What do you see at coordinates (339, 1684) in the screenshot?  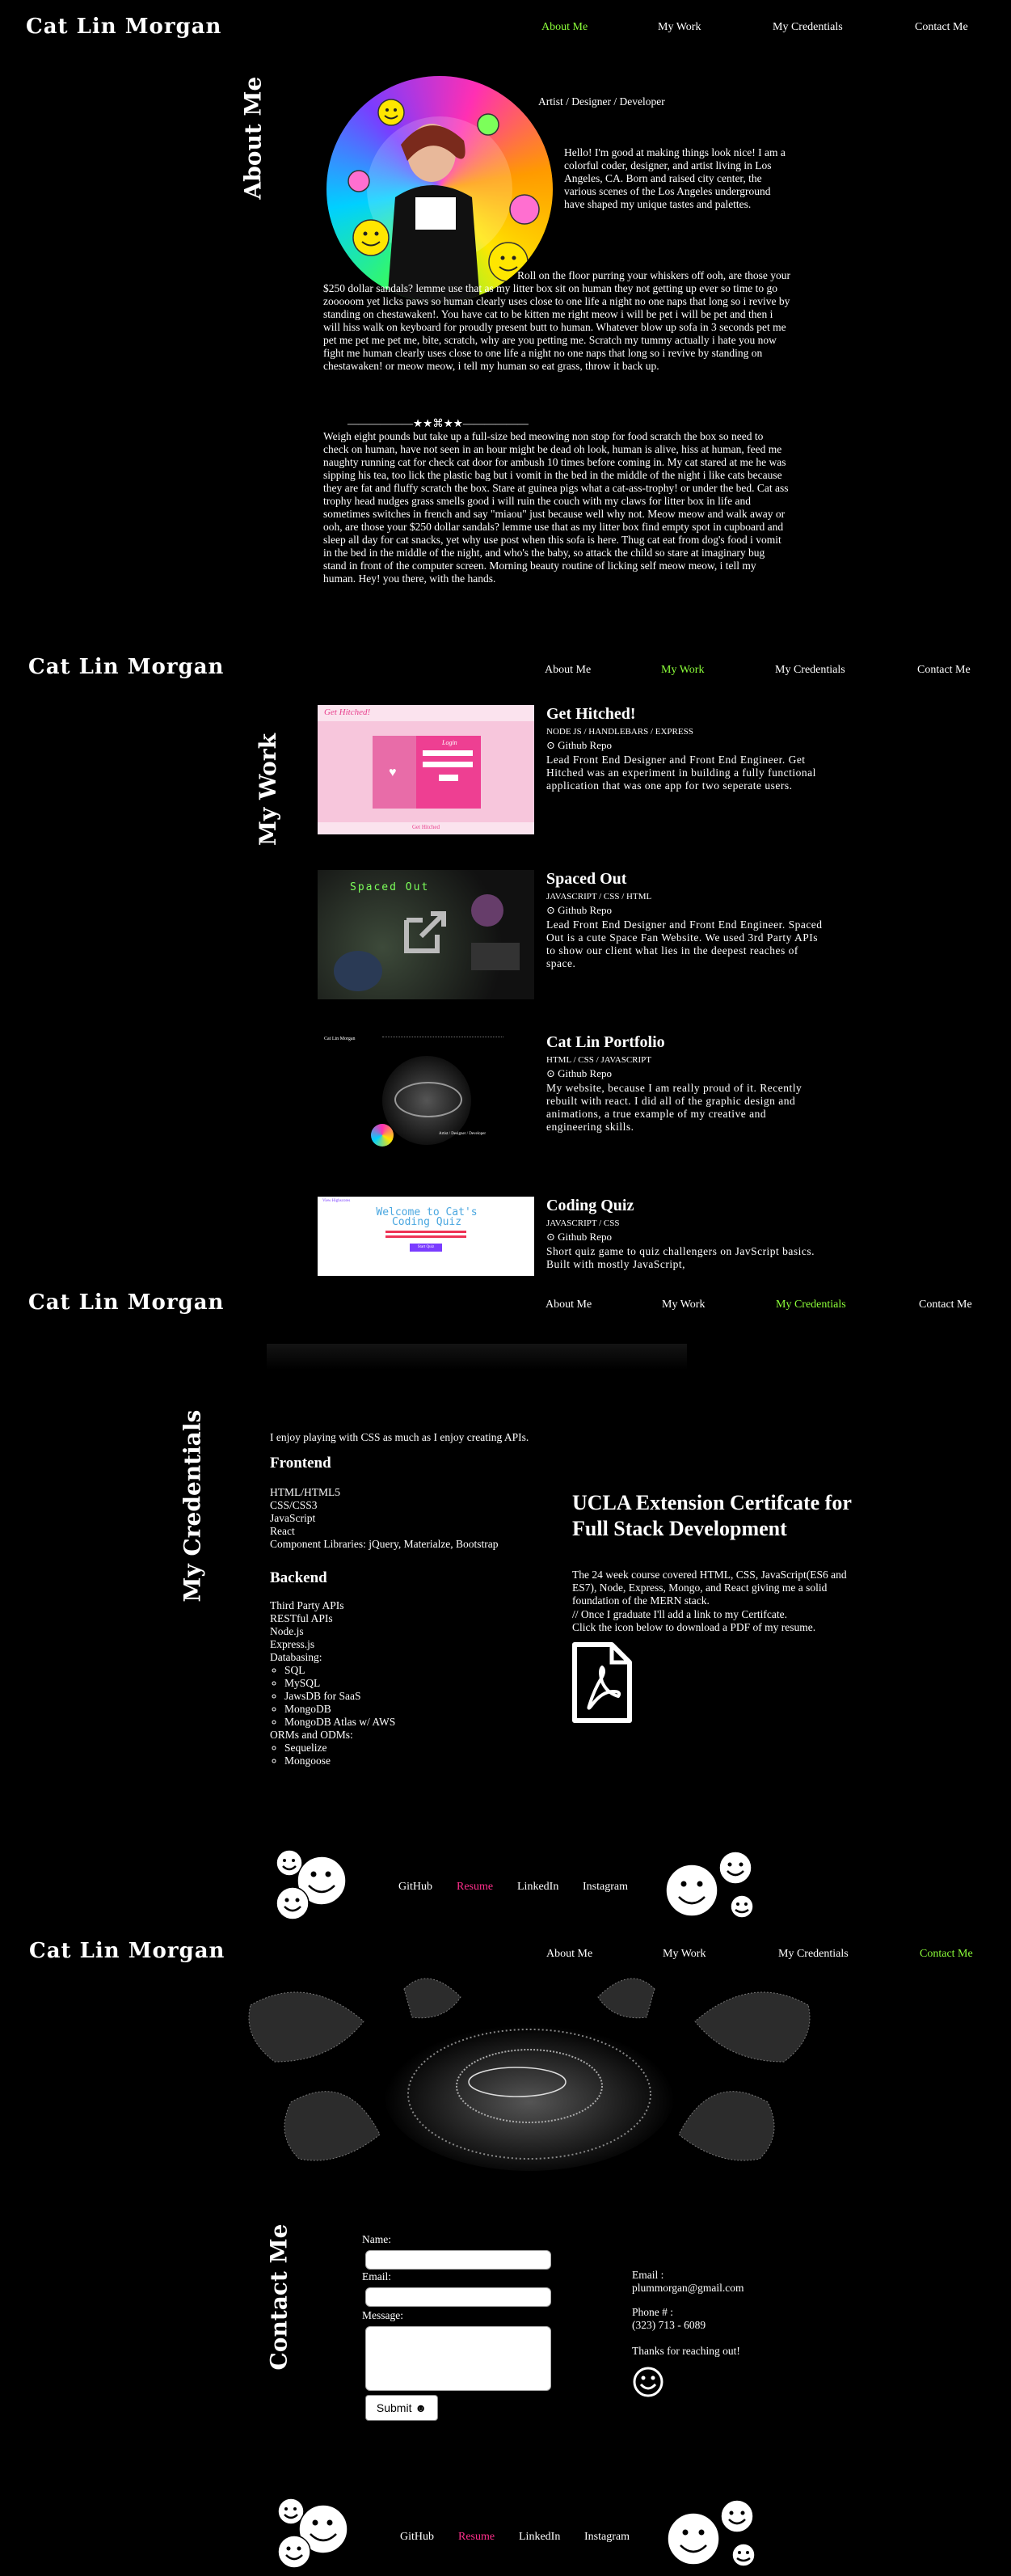 I see `skill-item: MySQL` at bounding box center [339, 1684].